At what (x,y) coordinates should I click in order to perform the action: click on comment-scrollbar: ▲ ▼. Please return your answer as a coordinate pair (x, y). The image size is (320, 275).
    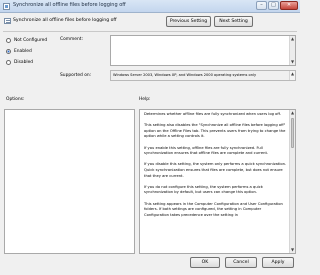
    Looking at the image, I should click on (292, 50).